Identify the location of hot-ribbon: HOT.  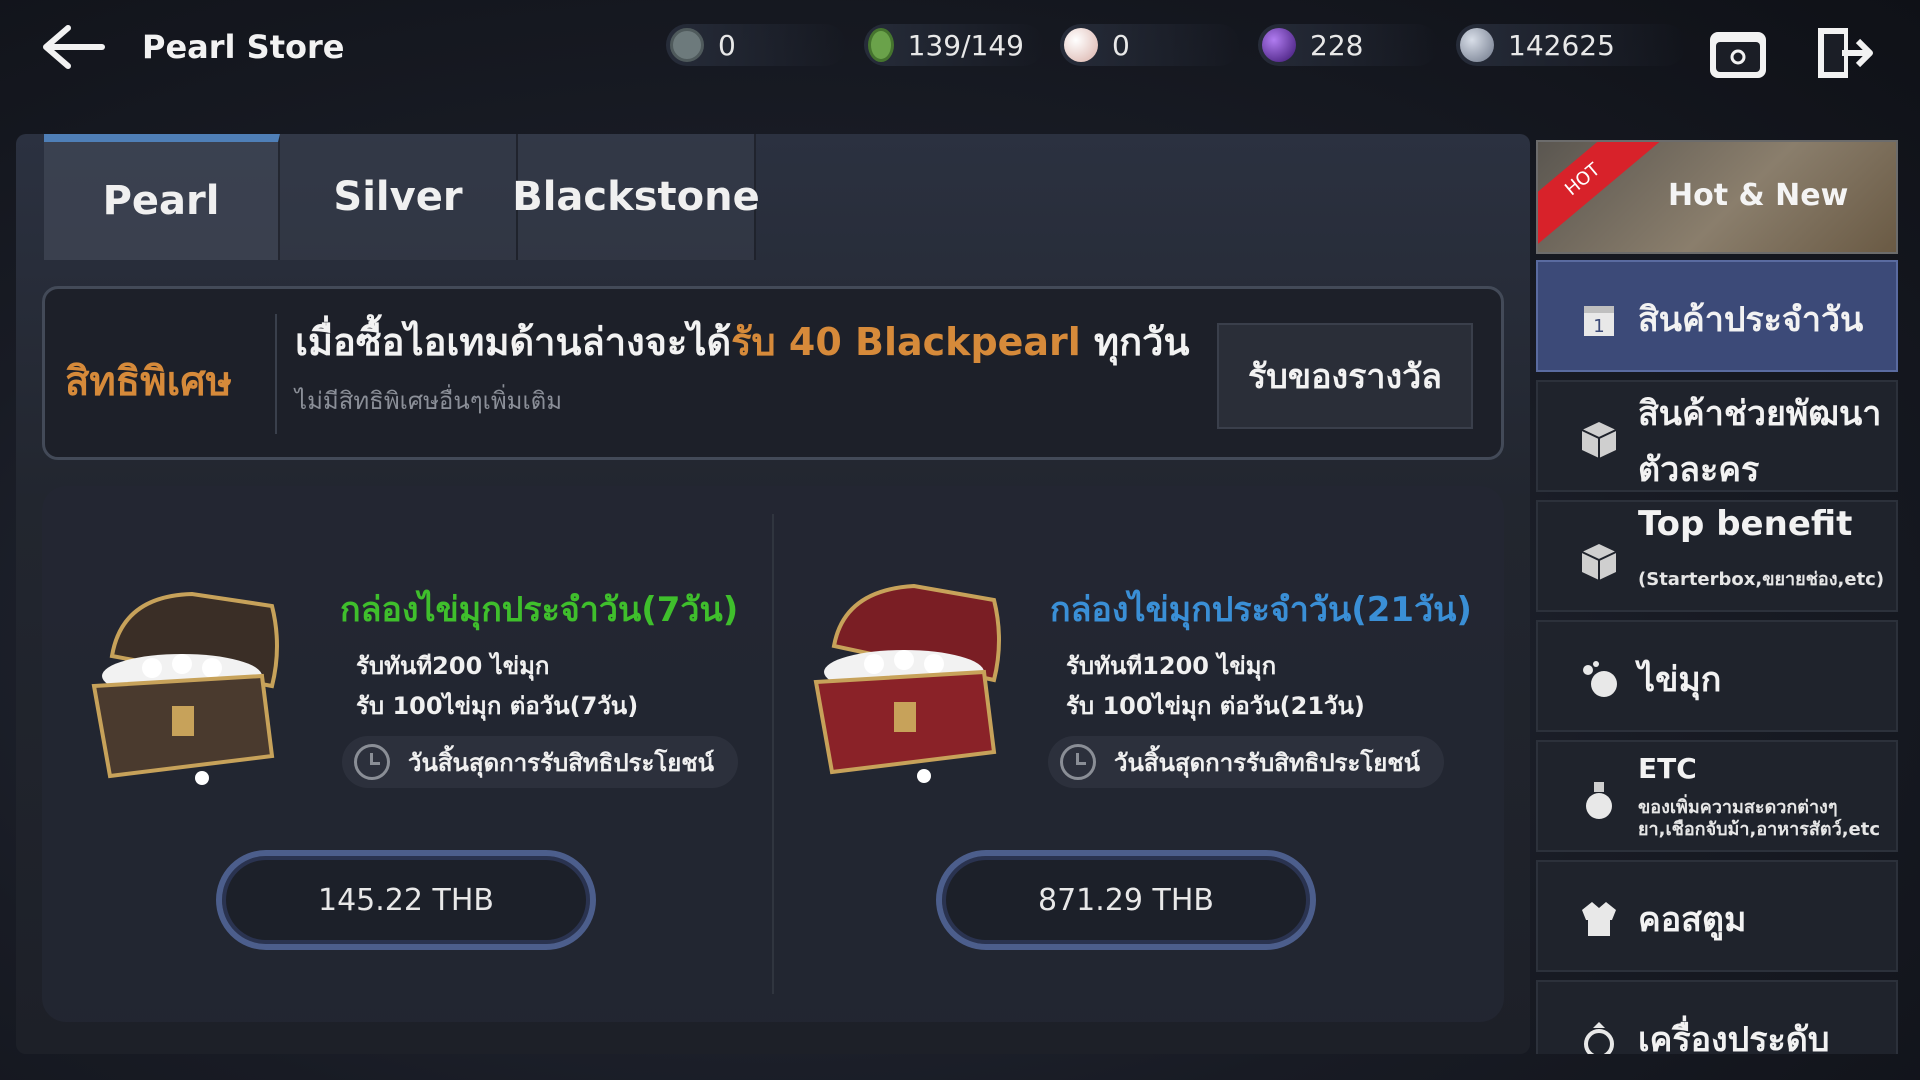
(1599, 196).